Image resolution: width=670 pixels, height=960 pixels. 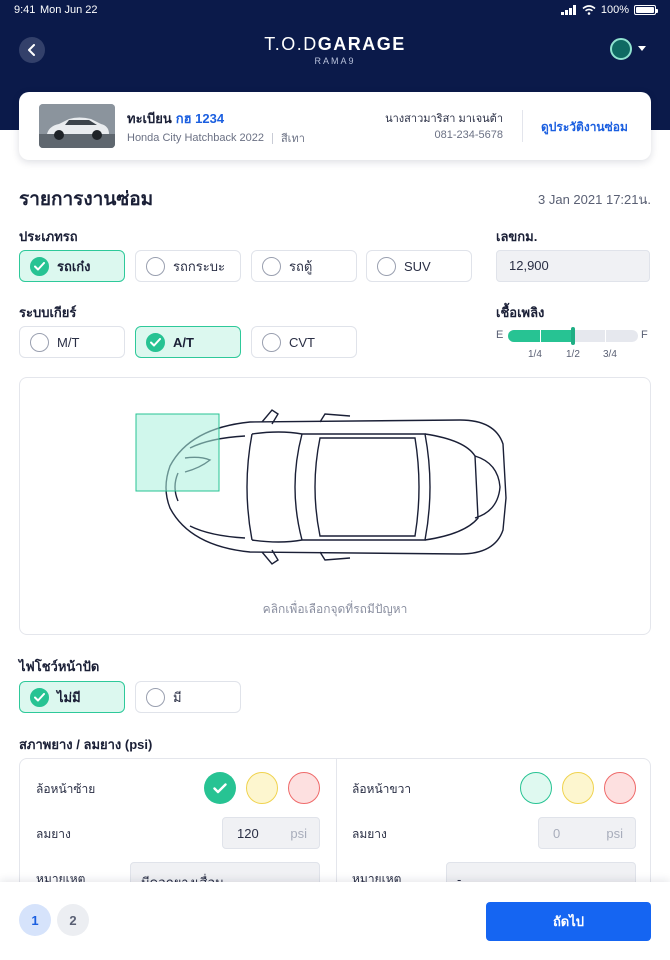 What do you see at coordinates (68, 342) in the screenshot?
I see `option-label: M/T` at bounding box center [68, 342].